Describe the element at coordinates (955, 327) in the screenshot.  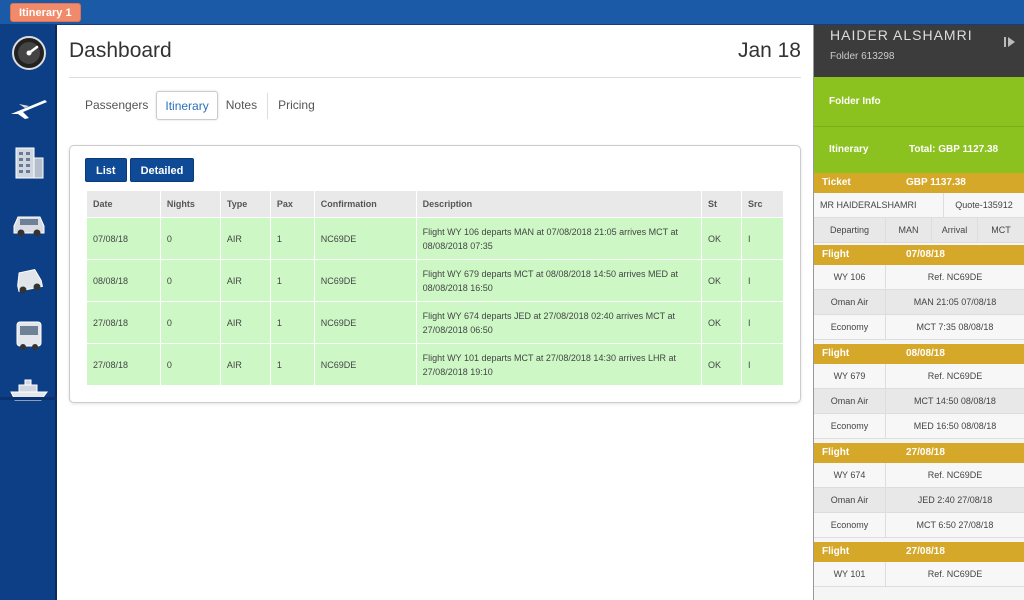
I see `flight-arrival: MCT 7:35 08/08/18` at that location.